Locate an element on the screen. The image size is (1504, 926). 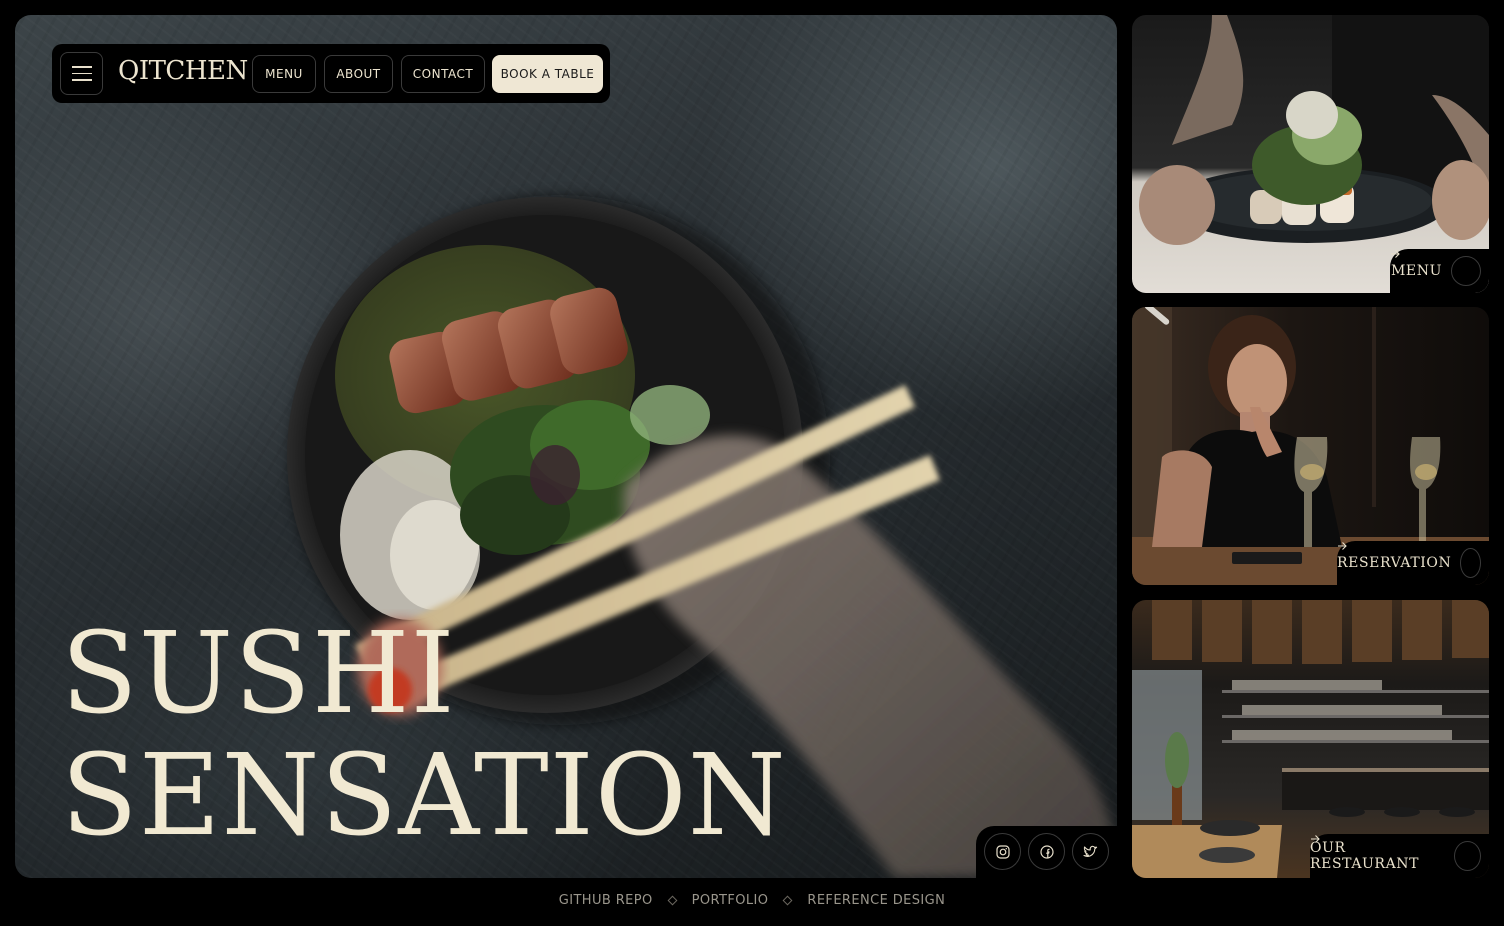
book-a-table-button: BOOK A TABLE is located at coordinates (547, 74).